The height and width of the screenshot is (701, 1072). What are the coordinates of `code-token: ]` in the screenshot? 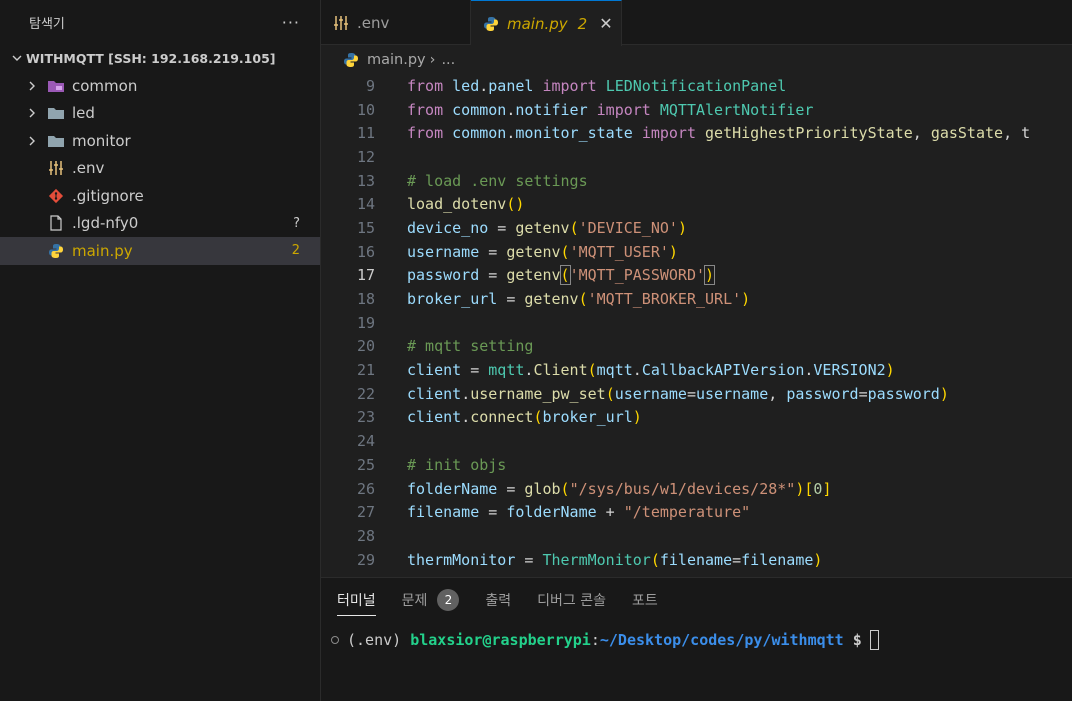 It's located at (827, 488).